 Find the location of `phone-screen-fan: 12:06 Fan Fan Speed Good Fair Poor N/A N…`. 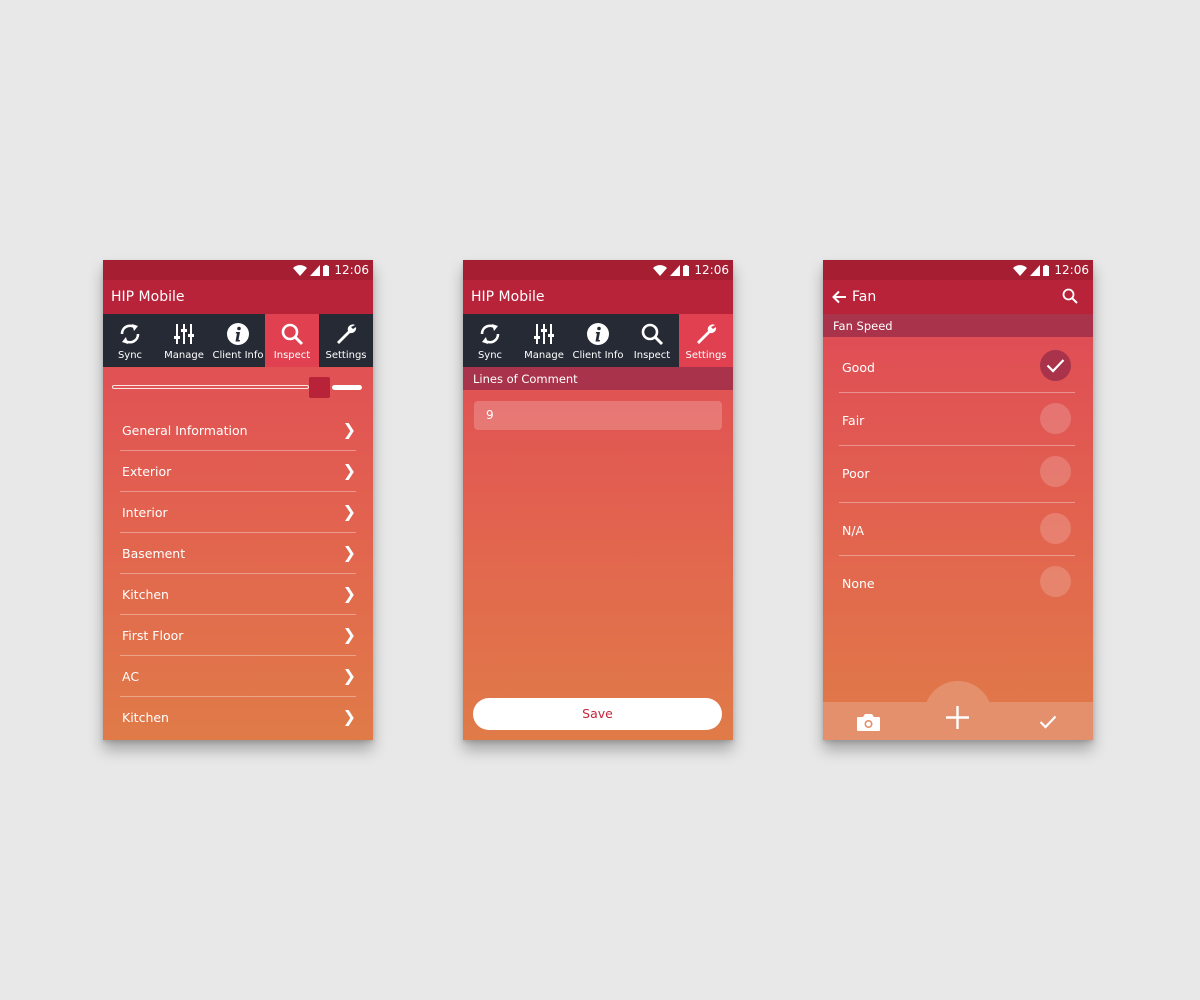

phone-screen-fan: 12:06 Fan Fan Speed Good Fair Poor N/A N… is located at coordinates (958, 500).